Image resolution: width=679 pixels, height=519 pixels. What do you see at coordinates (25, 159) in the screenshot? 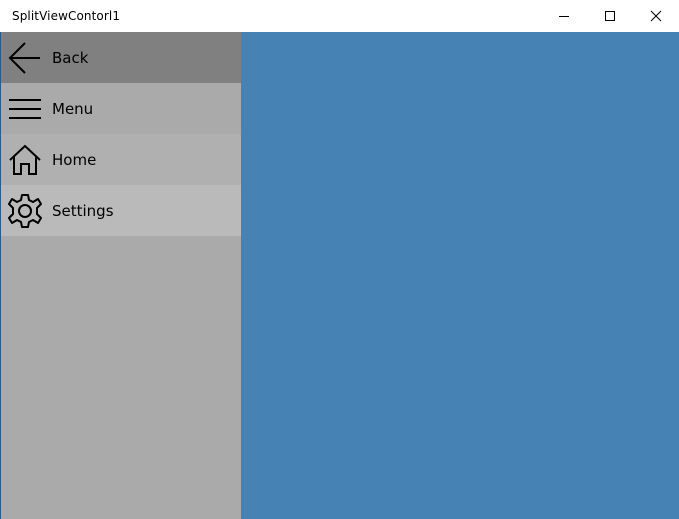
I see `home-icon` at bounding box center [25, 159].